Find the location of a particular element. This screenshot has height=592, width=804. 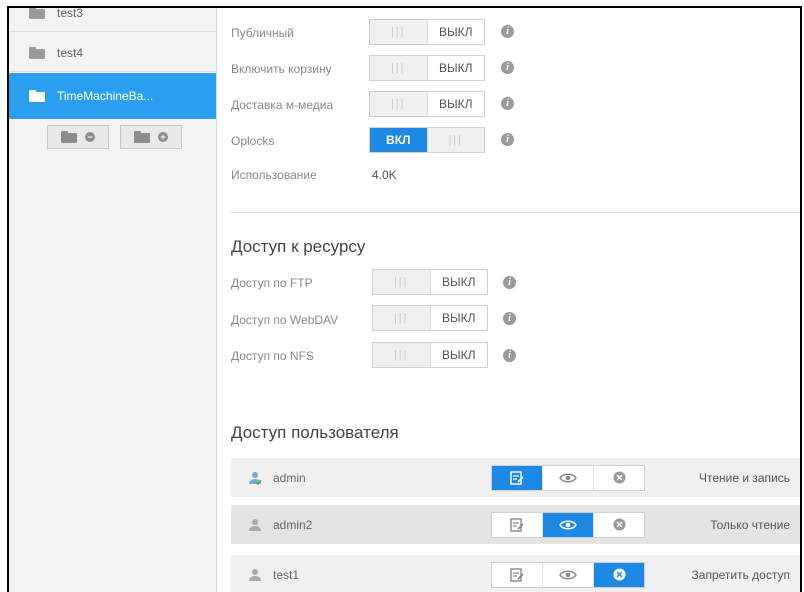

ftp-access-toggle: ||| ВЫКЛ is located at coordinates (430, 282).